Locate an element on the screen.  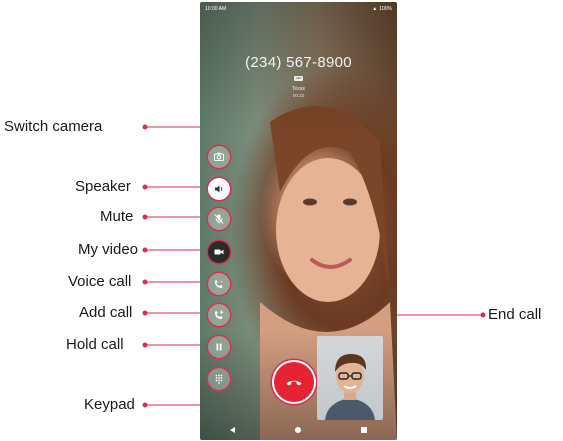
pause-icon is located at coordinates (219, 347).